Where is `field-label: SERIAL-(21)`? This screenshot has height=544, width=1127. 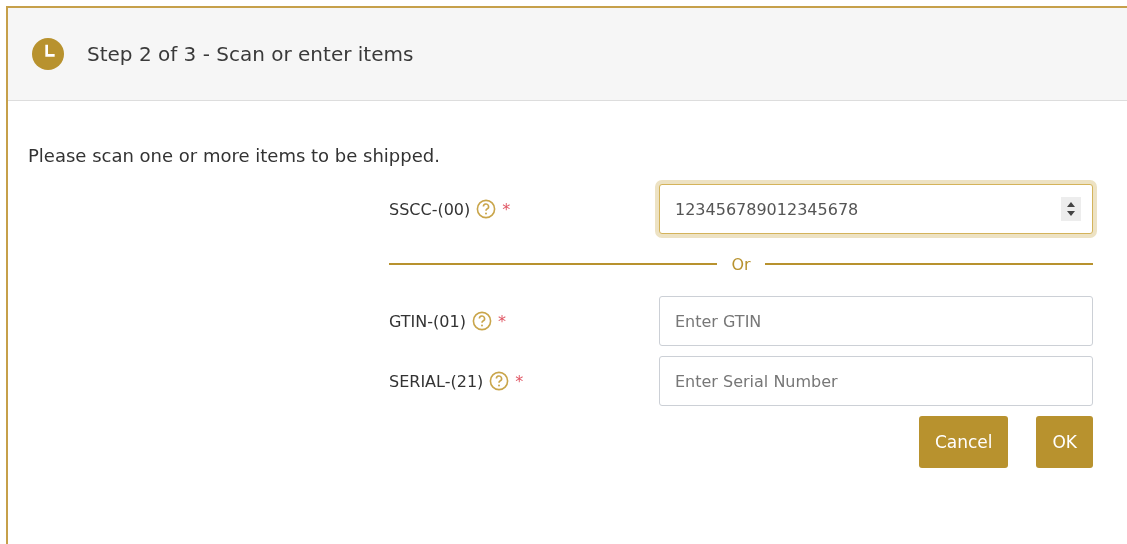
field-label: SERIAL-(21) is located at coordinates (436, 381).